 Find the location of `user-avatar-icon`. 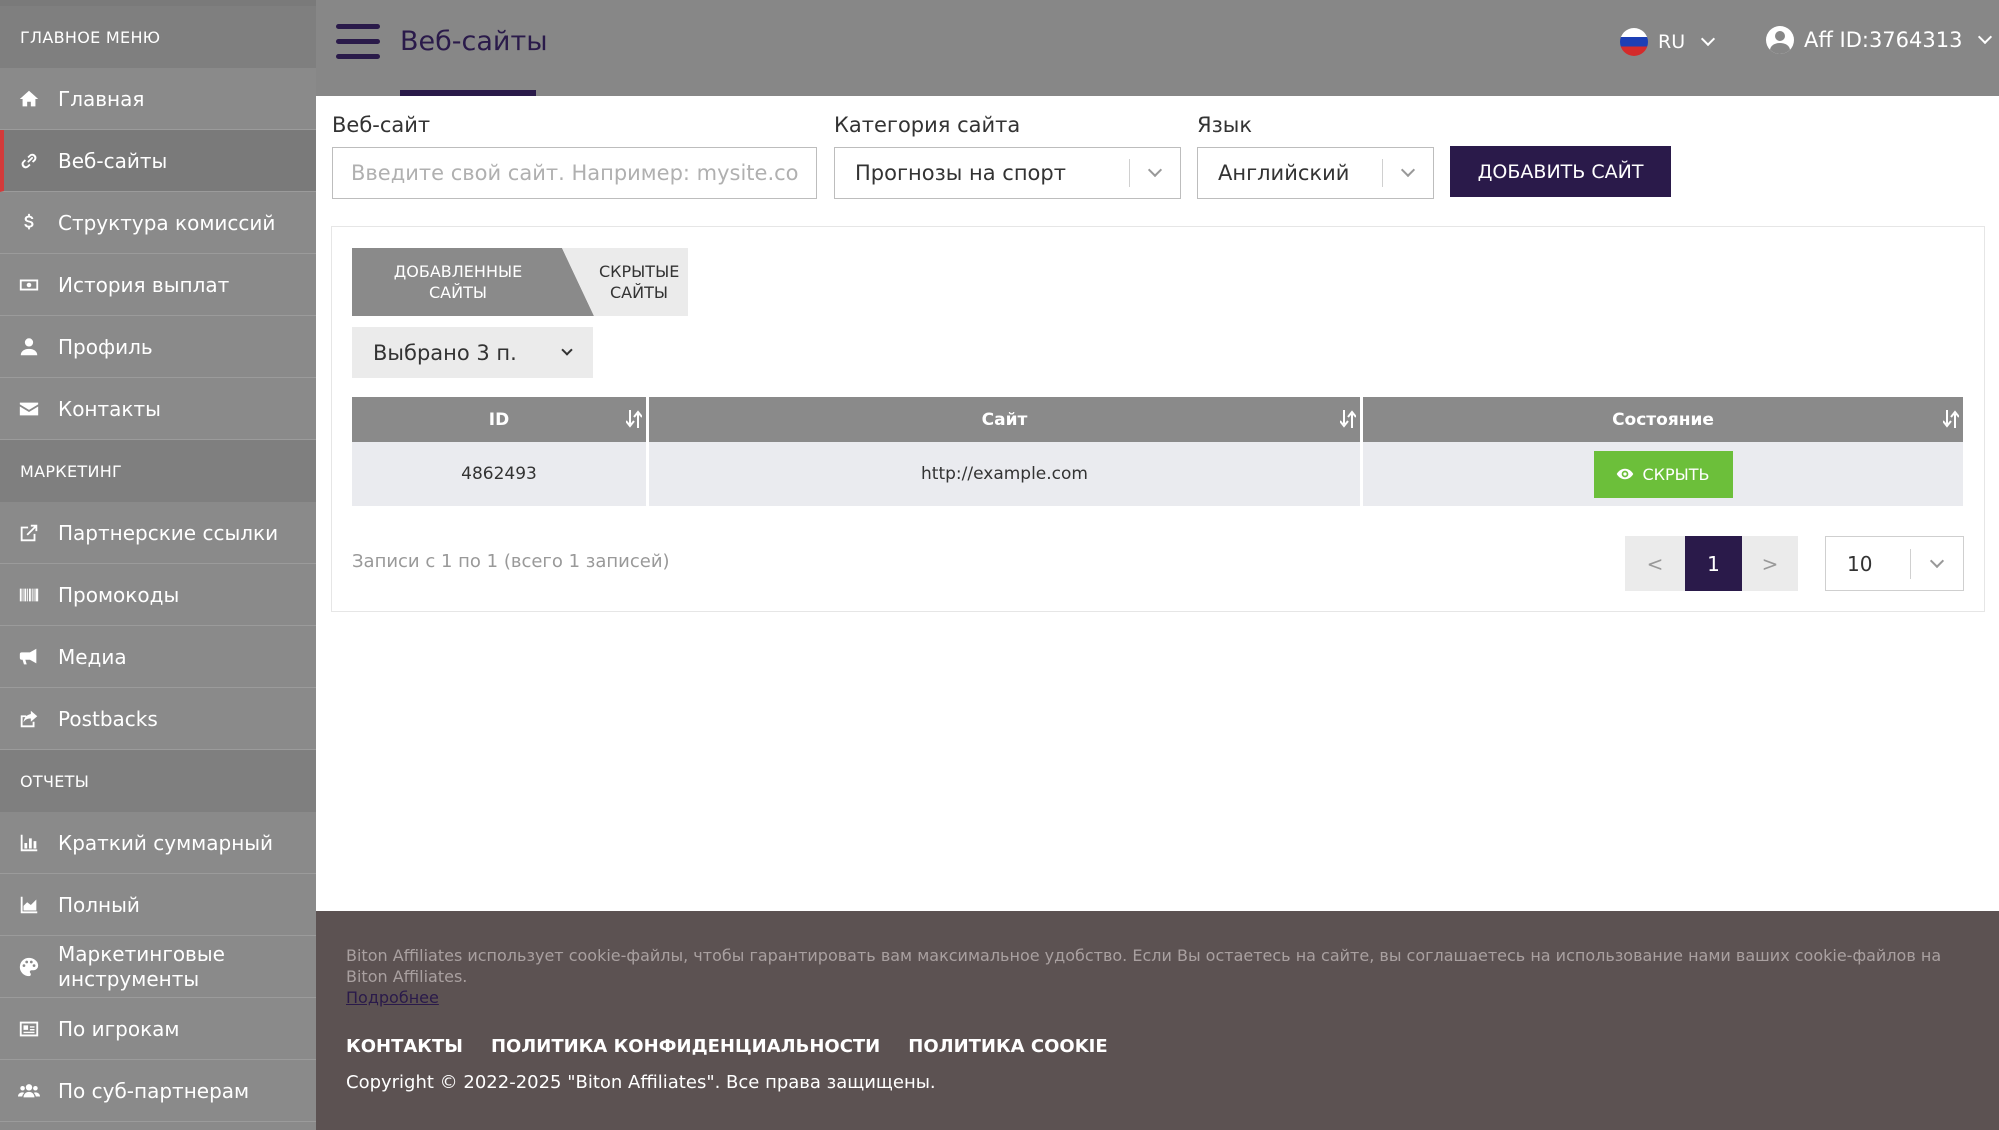

user-avatar-icon is located at coordinates (1780, 40).